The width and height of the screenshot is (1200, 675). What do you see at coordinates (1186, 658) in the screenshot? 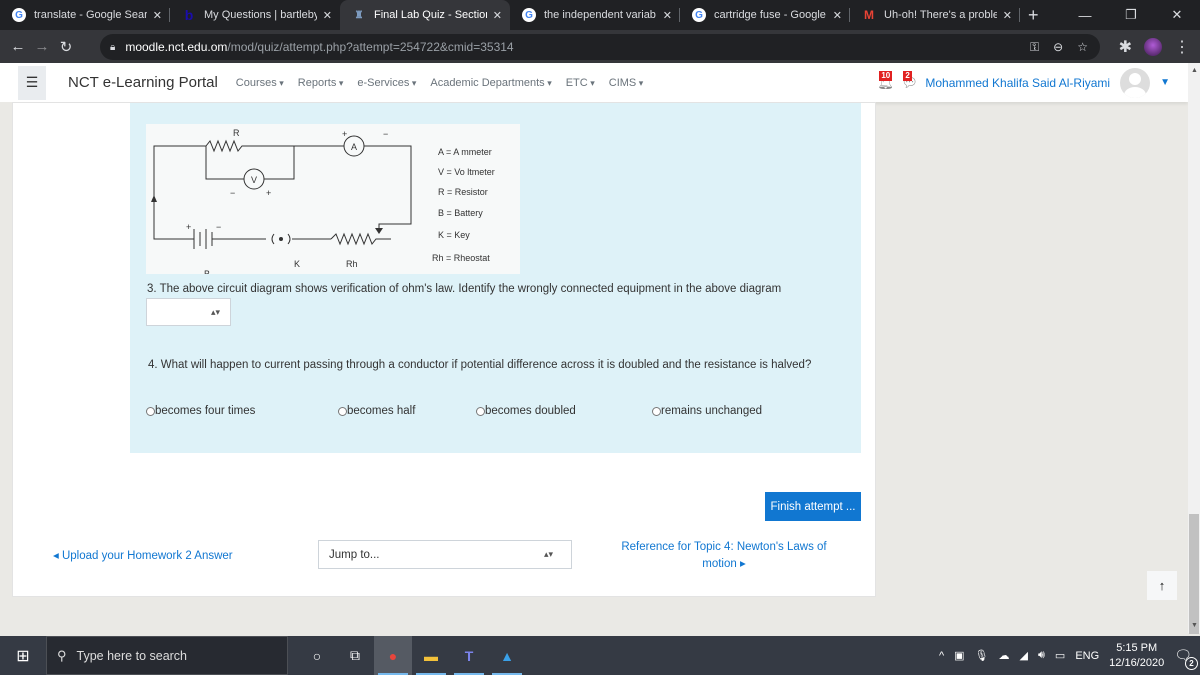
I see `action-center-icon: 🗨︎ 2` at bounding box center [1186, 658].